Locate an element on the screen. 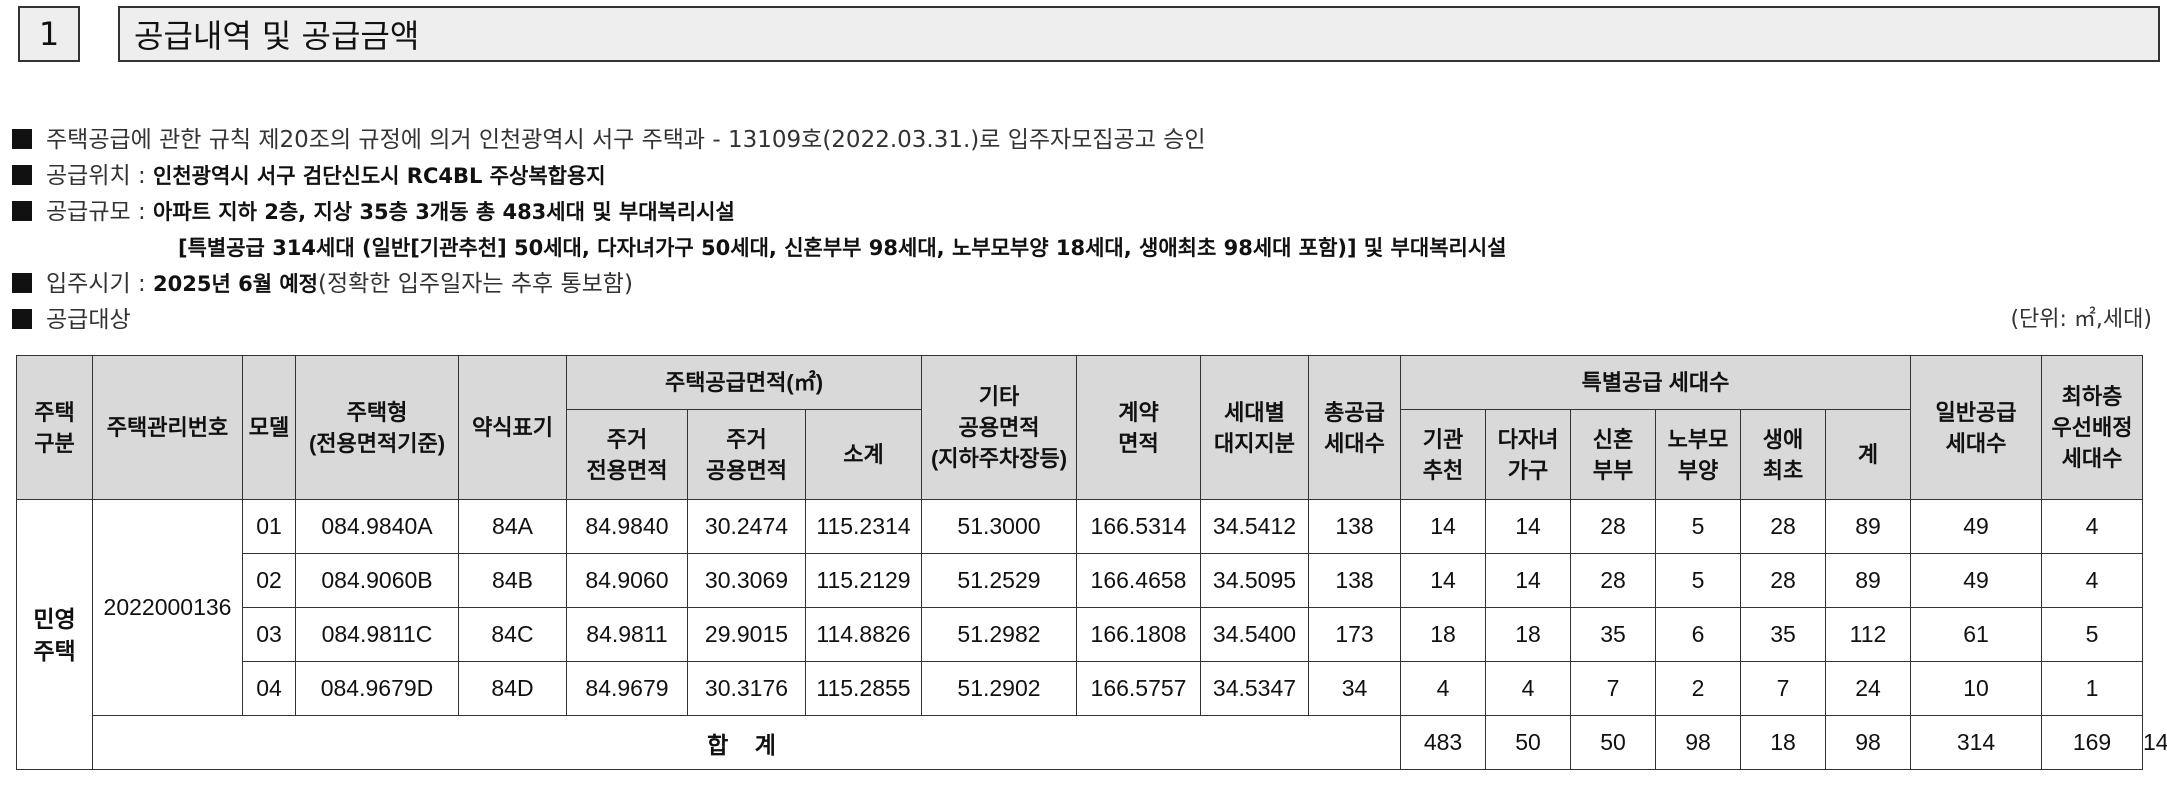 Image resolution: width=2167 pixels, height=785 pixels. header-total-units: 총공급 세대수 is located at coordinates (1354, 427).